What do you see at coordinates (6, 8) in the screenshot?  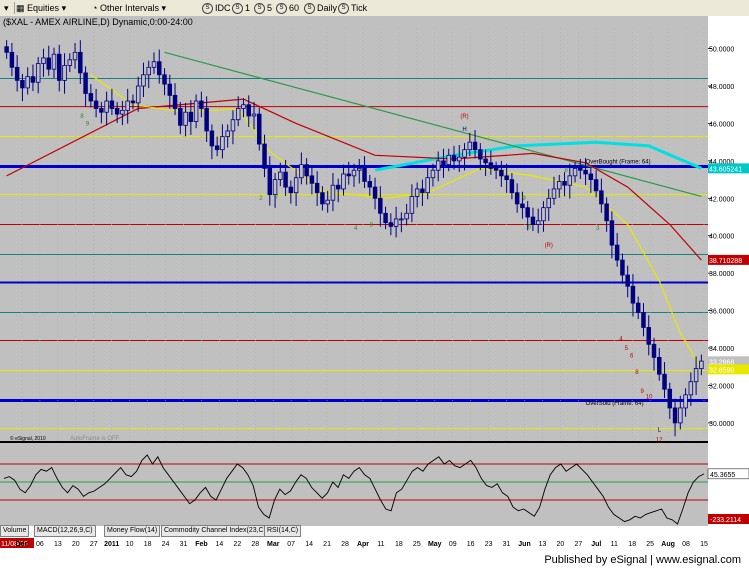 I see `symbol-selector: ▾` at bounding box center [6, 8].